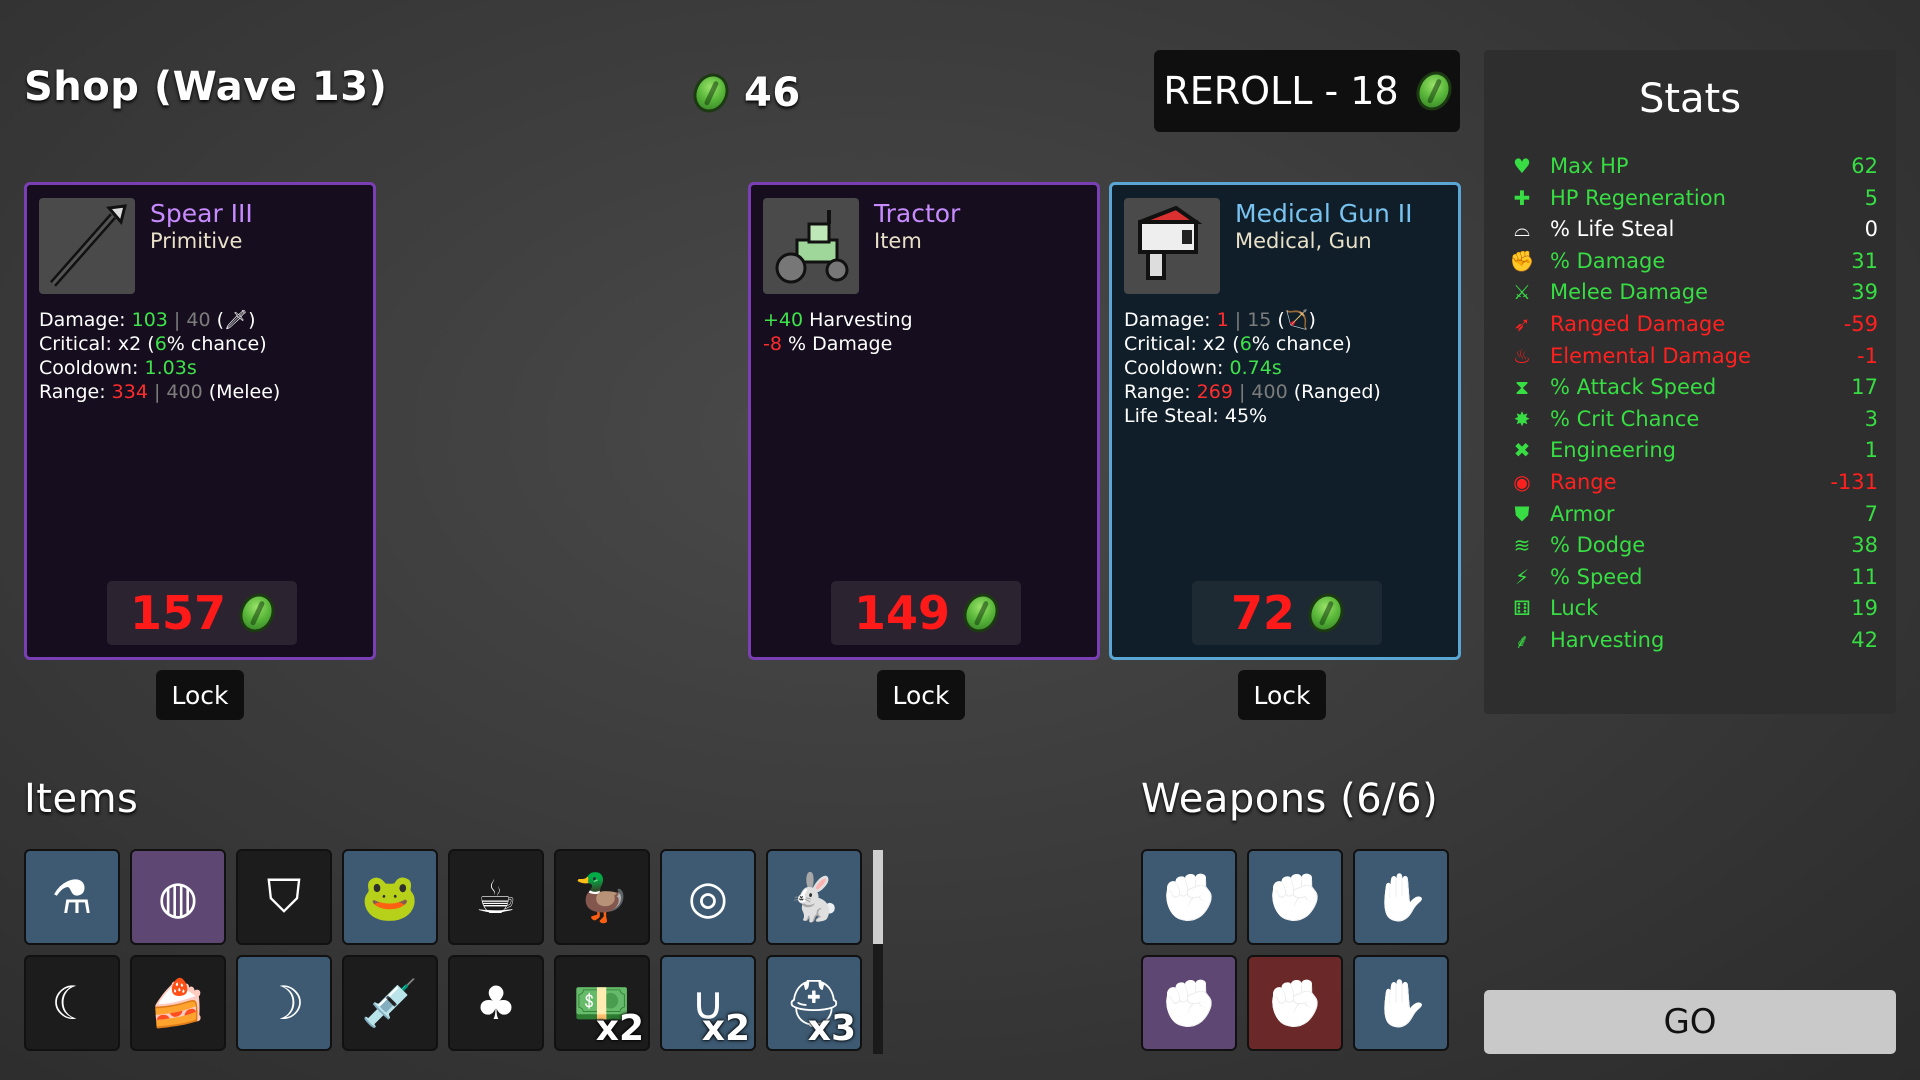  I want to click on reroll-button: REROLL - 18, so click(1307, 91).